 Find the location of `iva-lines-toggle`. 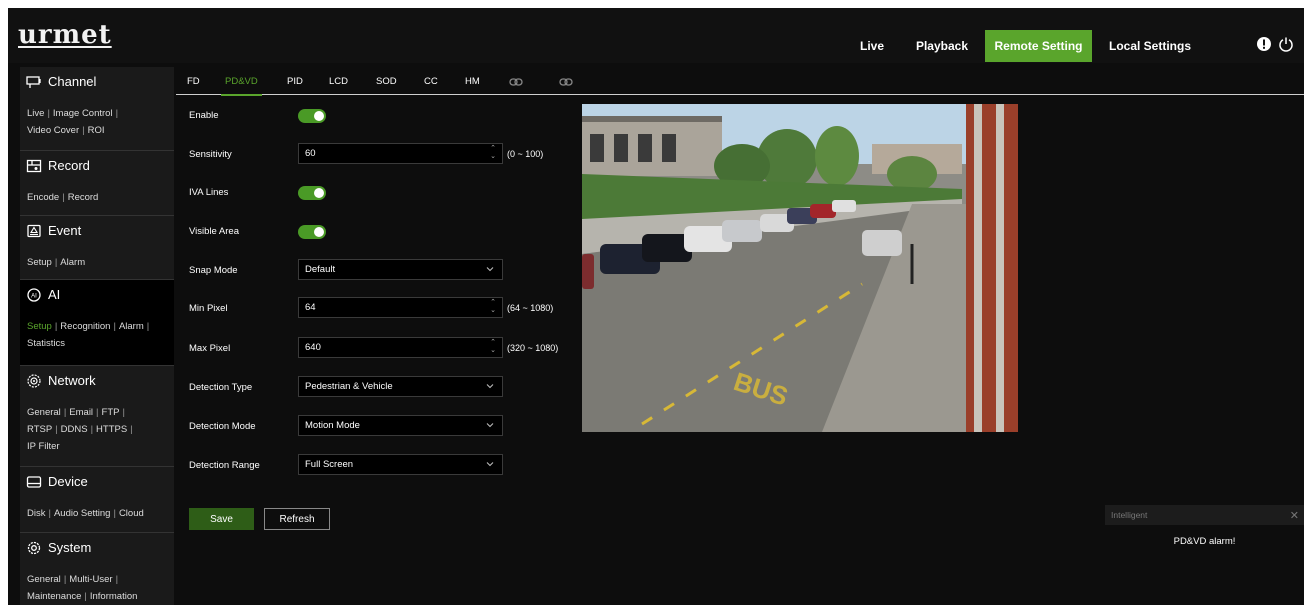

iva-lines-toggle is located at coordinates (312, 193).